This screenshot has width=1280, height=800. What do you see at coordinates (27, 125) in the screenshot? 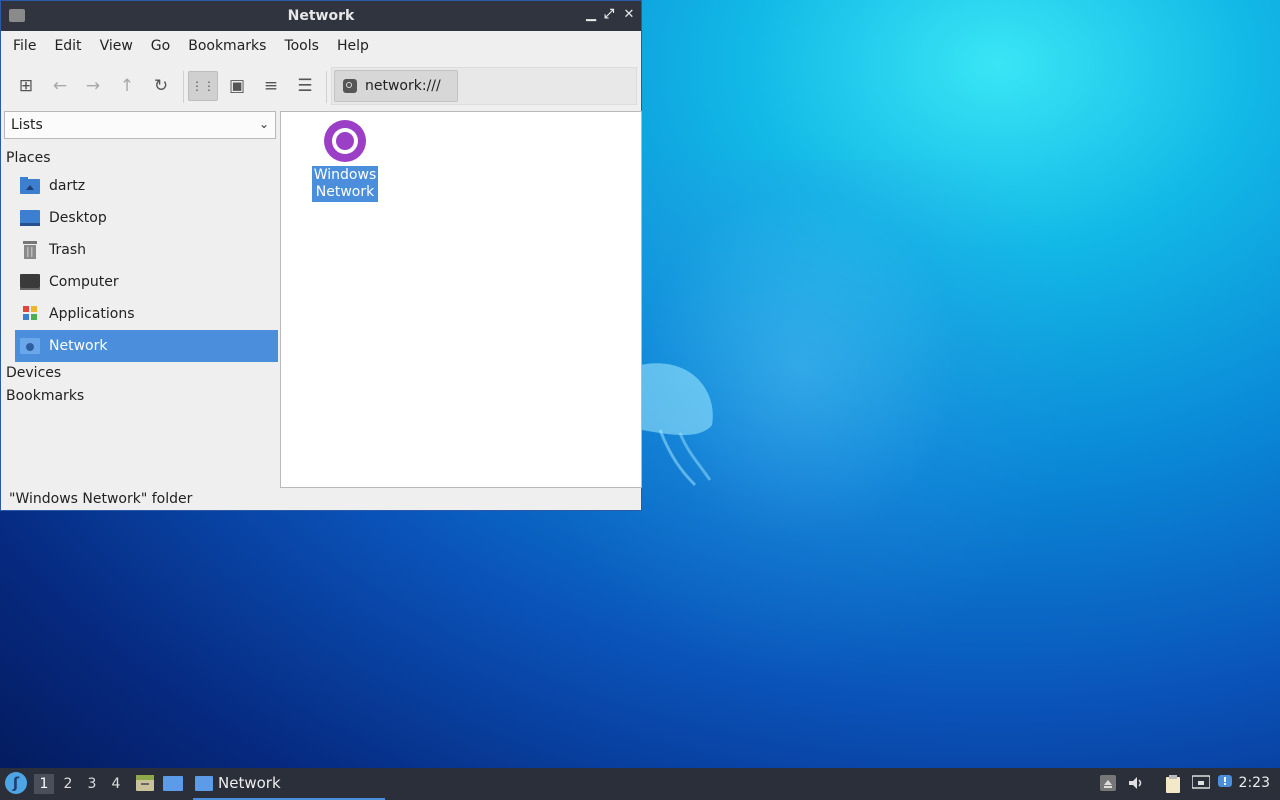
I see `dropdown-value: Lists` at bounding box center [27, 125].